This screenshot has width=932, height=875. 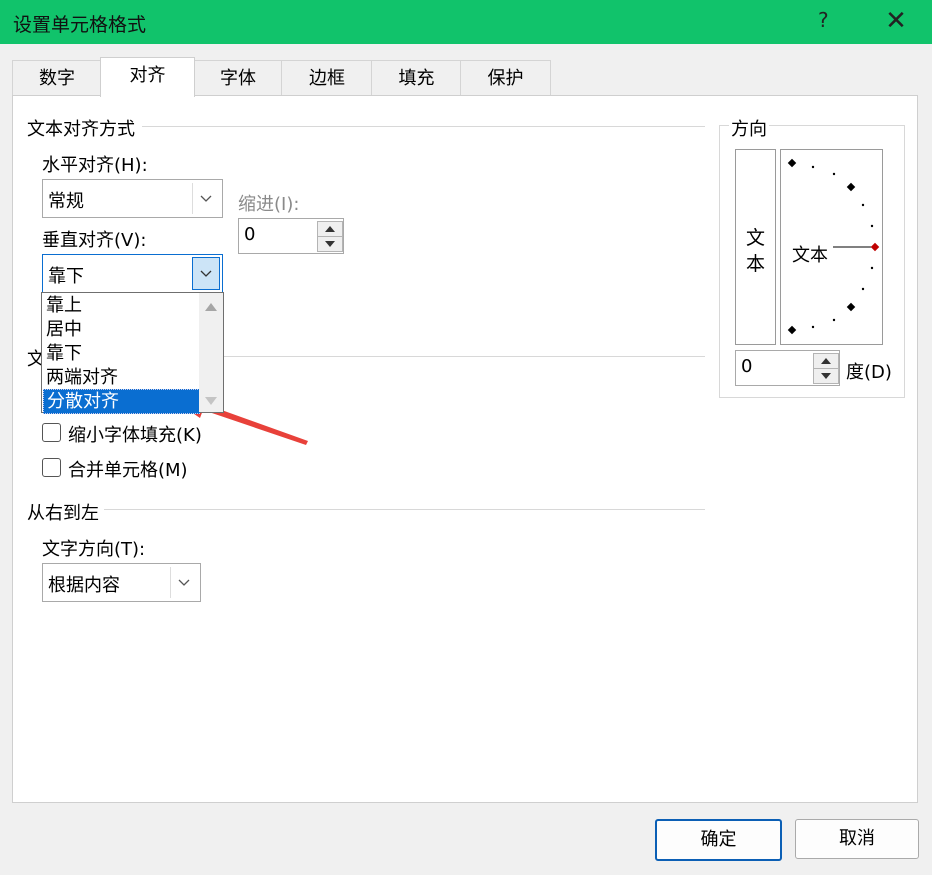 I want to click on option-center: 居中, so click(x=120, y=329).